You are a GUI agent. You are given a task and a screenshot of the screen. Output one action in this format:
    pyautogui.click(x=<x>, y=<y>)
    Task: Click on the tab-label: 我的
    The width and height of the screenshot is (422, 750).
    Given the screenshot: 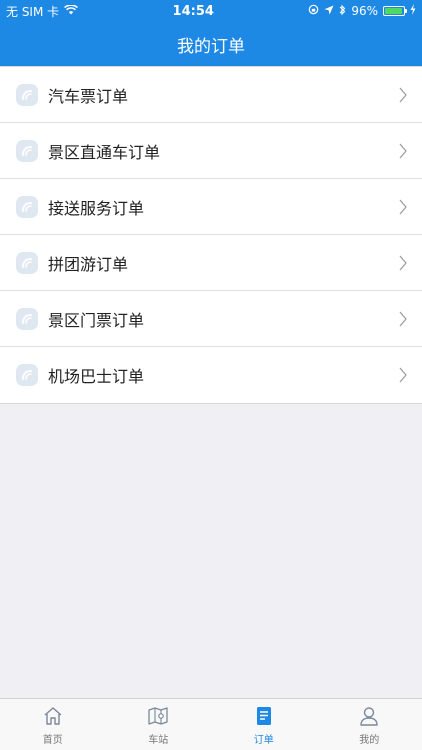 What is the action you would take?
    pyautogui.click(x=369, y=740)
    